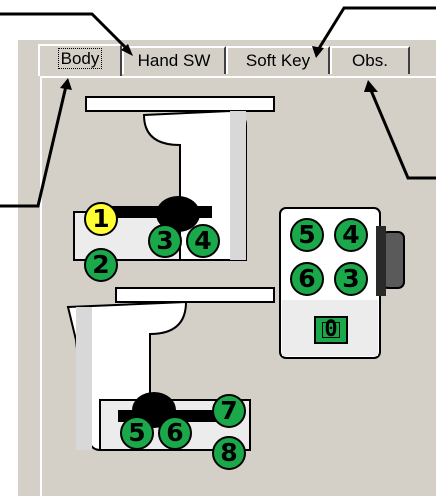 This screenshot has width=436, height=496. What do you see at coordinates (101, 219) in the screenshot?
I see `button-1: 1` at bounding box center [101, 219].